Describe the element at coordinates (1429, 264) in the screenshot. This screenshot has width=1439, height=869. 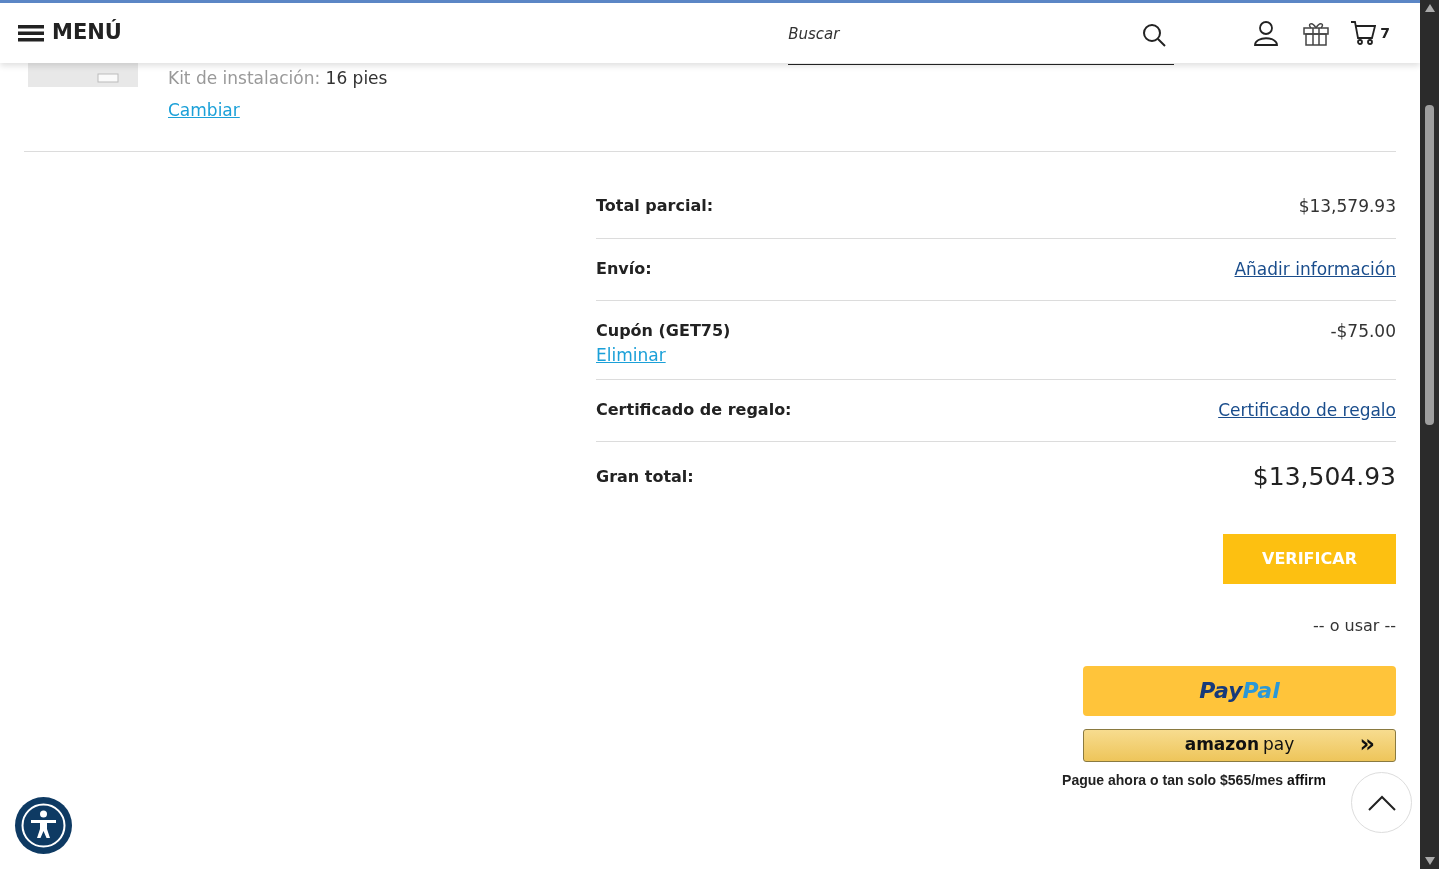
I see `scrollbar-thumb` at that location.